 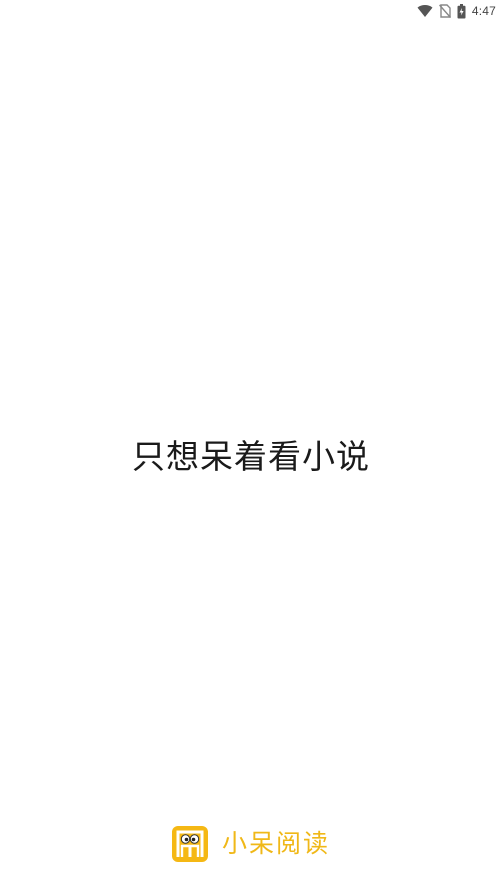 I want to click on brand-name: 小呆阅读, so click(x=275, y=843).